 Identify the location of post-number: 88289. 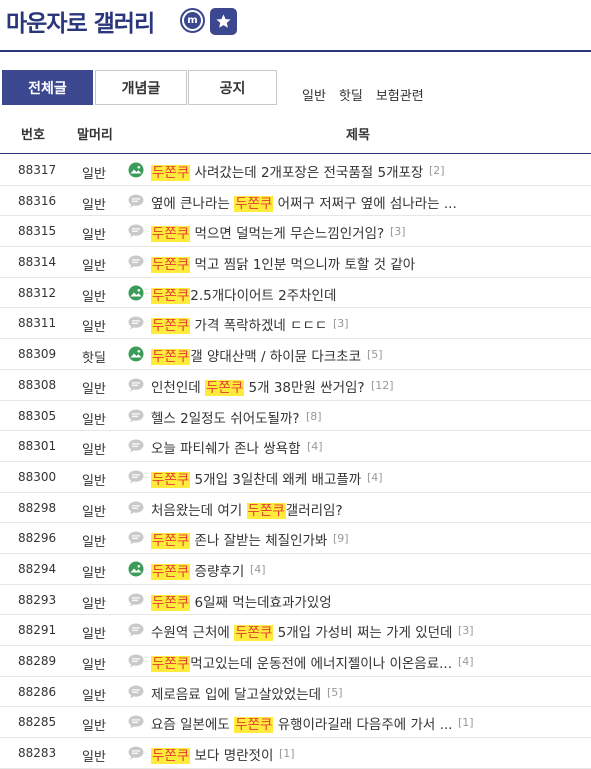
(37, 661).